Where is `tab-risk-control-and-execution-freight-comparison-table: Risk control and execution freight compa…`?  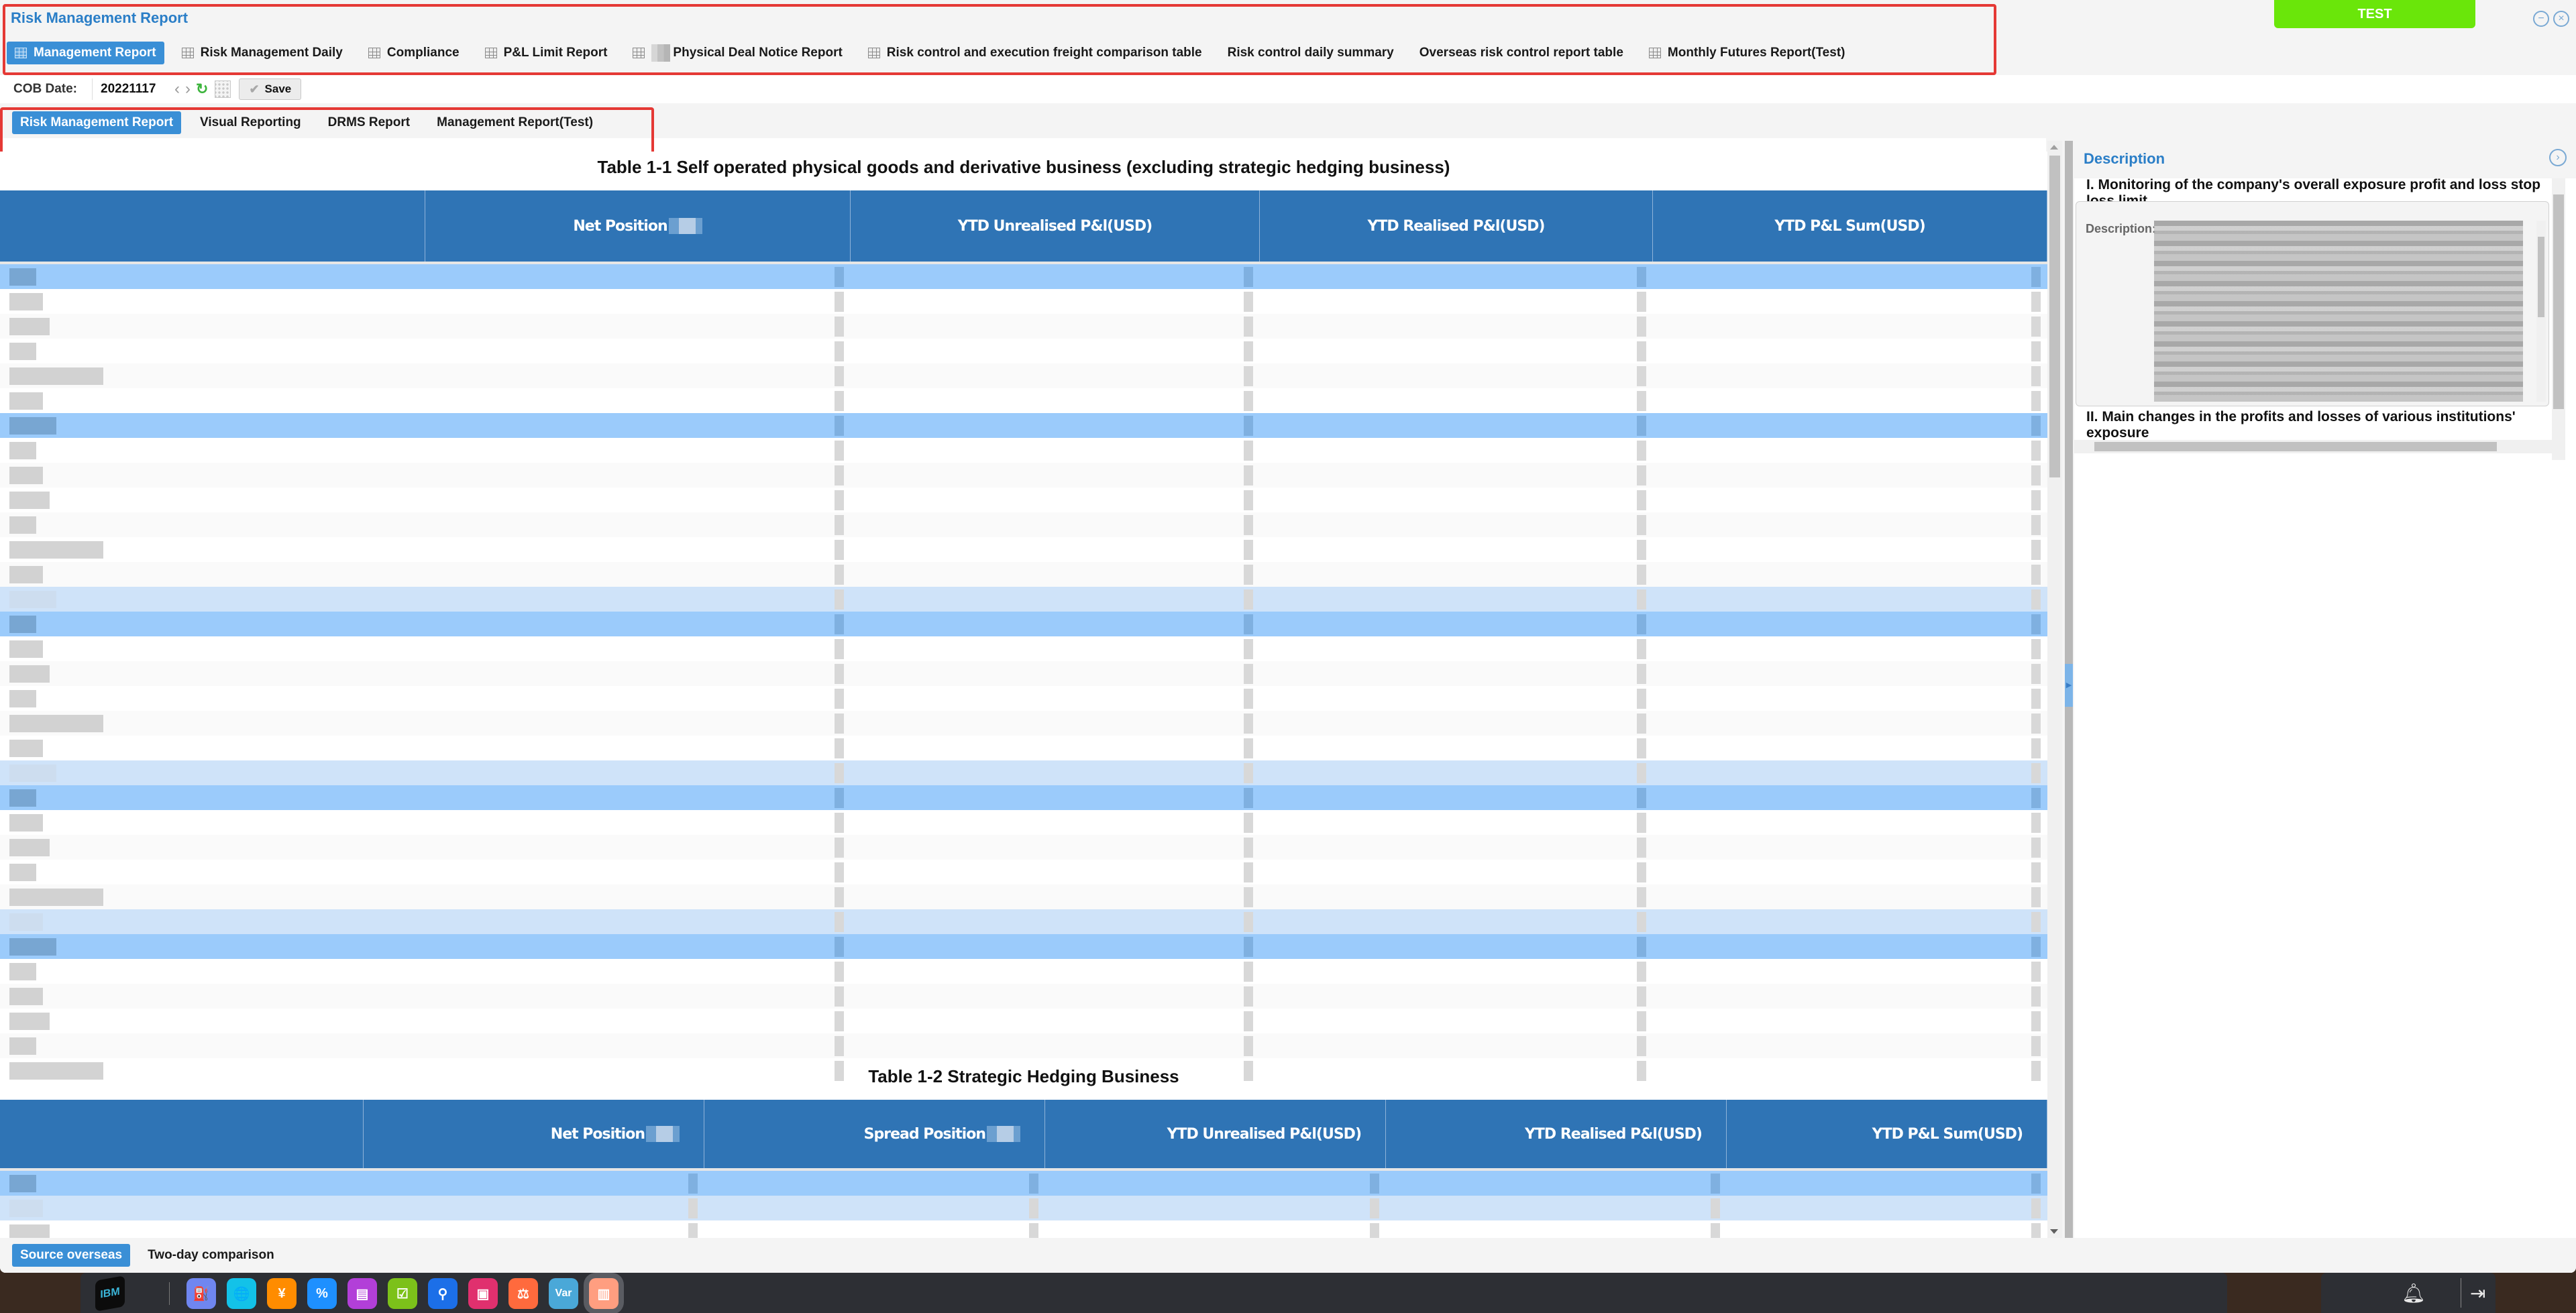
tab-risk-control-and-execution-freight-comparison-table: Risk control and execution freight compa… is located at coordinates (1035, 53).